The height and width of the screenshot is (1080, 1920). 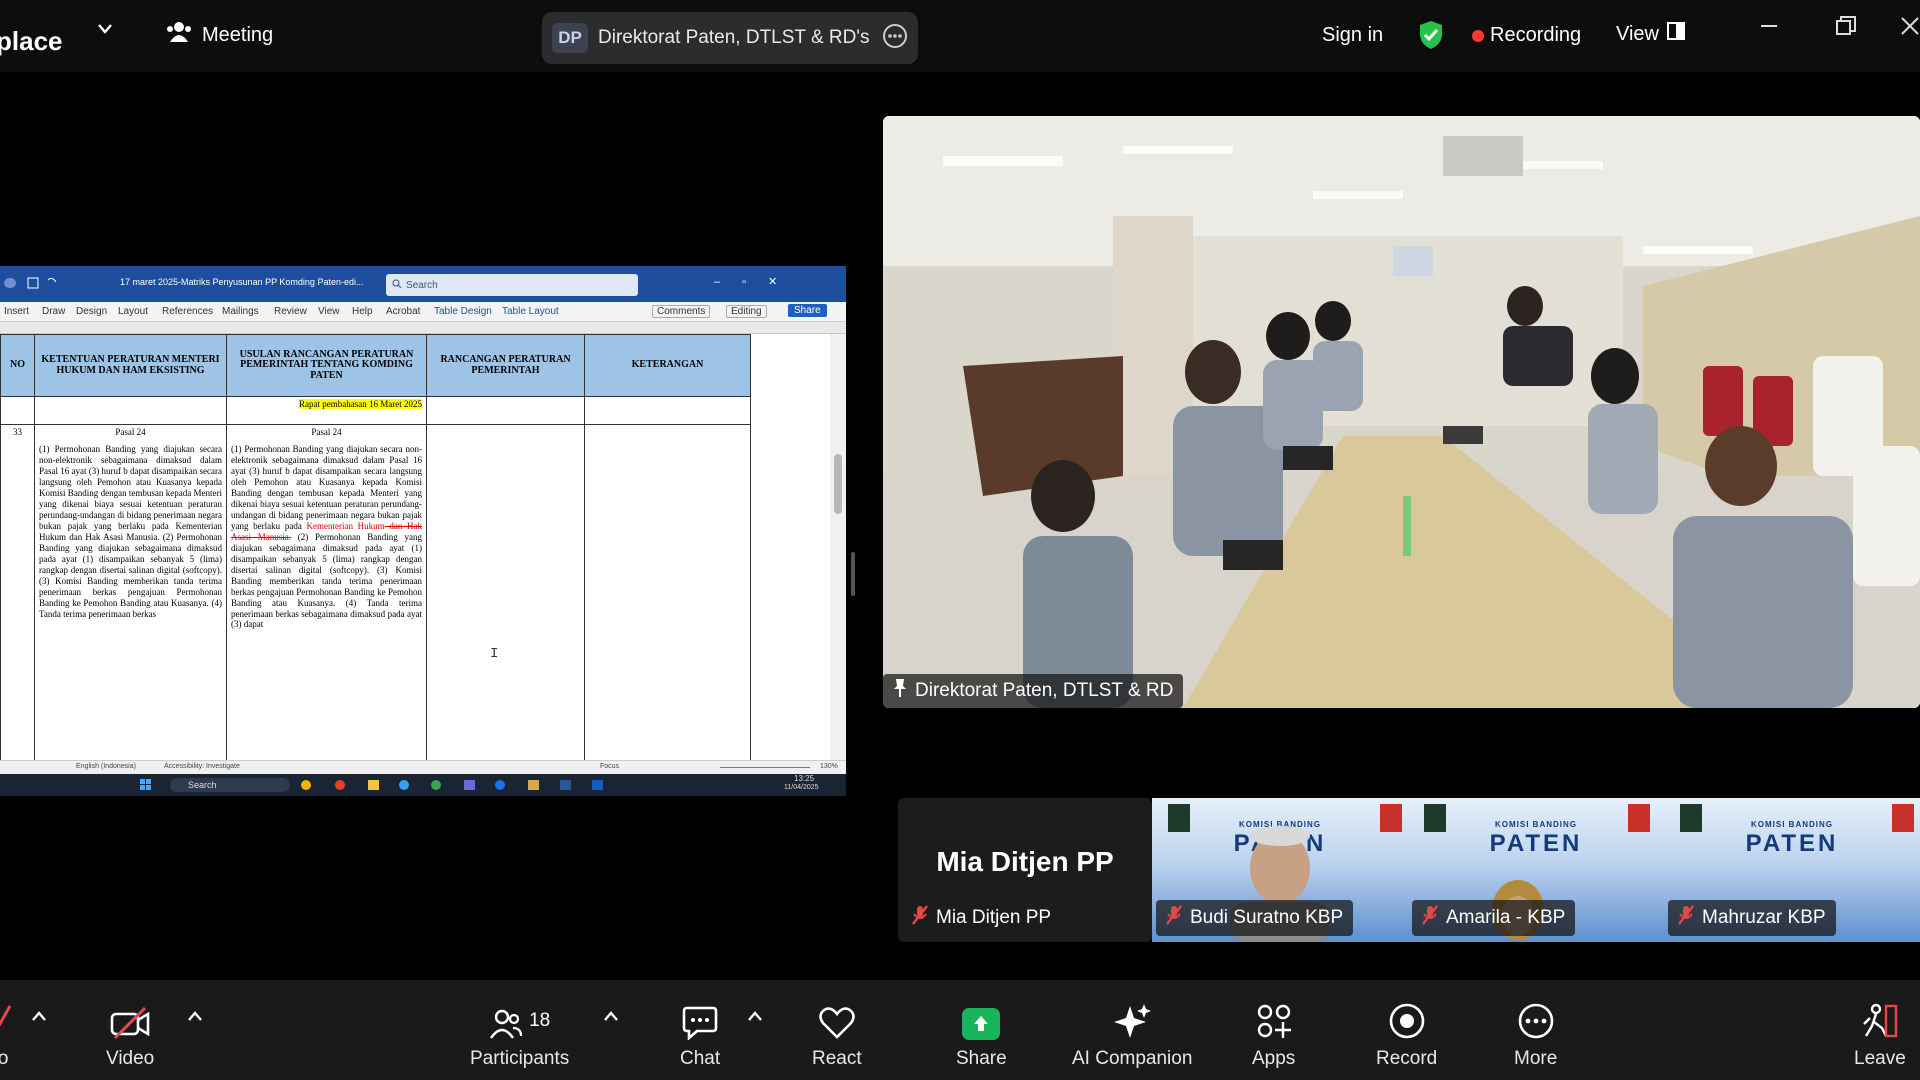 I want to click on share-screen-button: Share, so click(x=981, y=1035).